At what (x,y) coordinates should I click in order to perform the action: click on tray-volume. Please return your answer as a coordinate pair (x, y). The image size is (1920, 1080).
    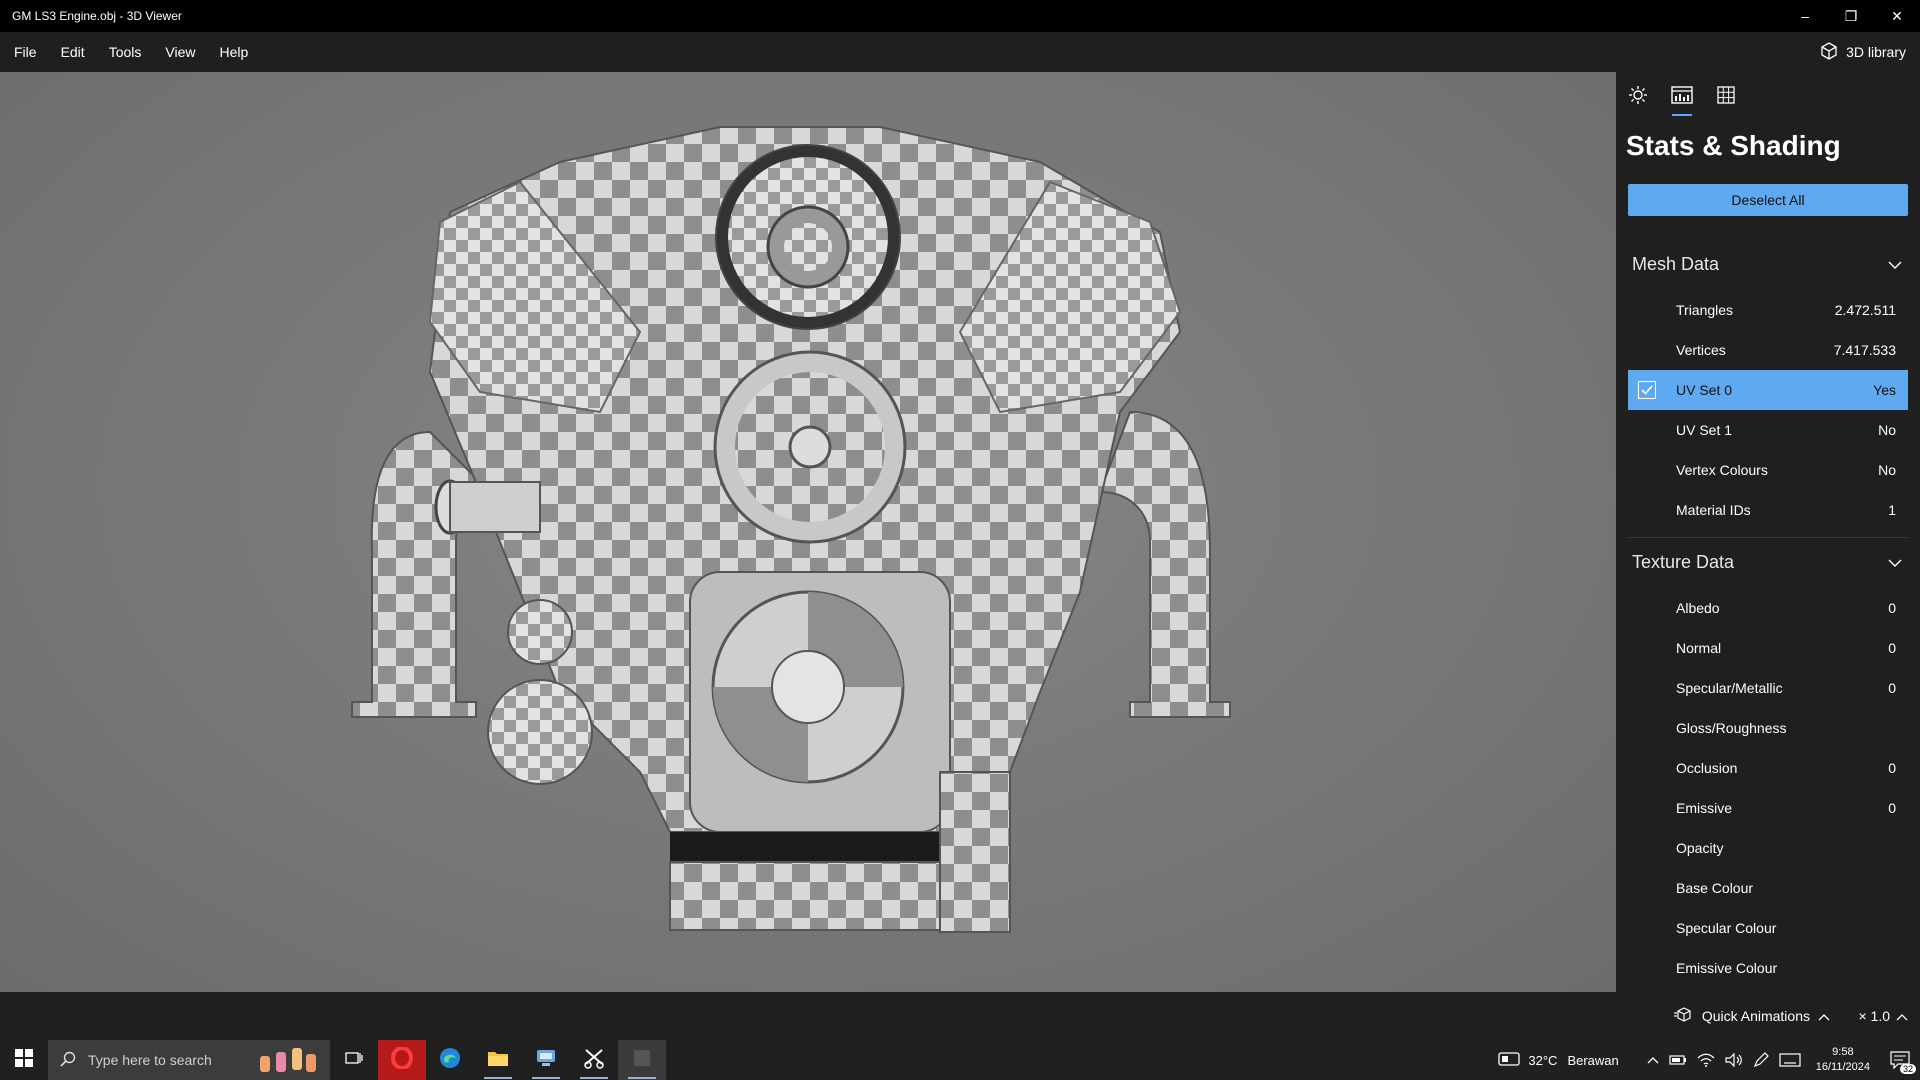
    Looking at the image, I should click on (1734, 1060).